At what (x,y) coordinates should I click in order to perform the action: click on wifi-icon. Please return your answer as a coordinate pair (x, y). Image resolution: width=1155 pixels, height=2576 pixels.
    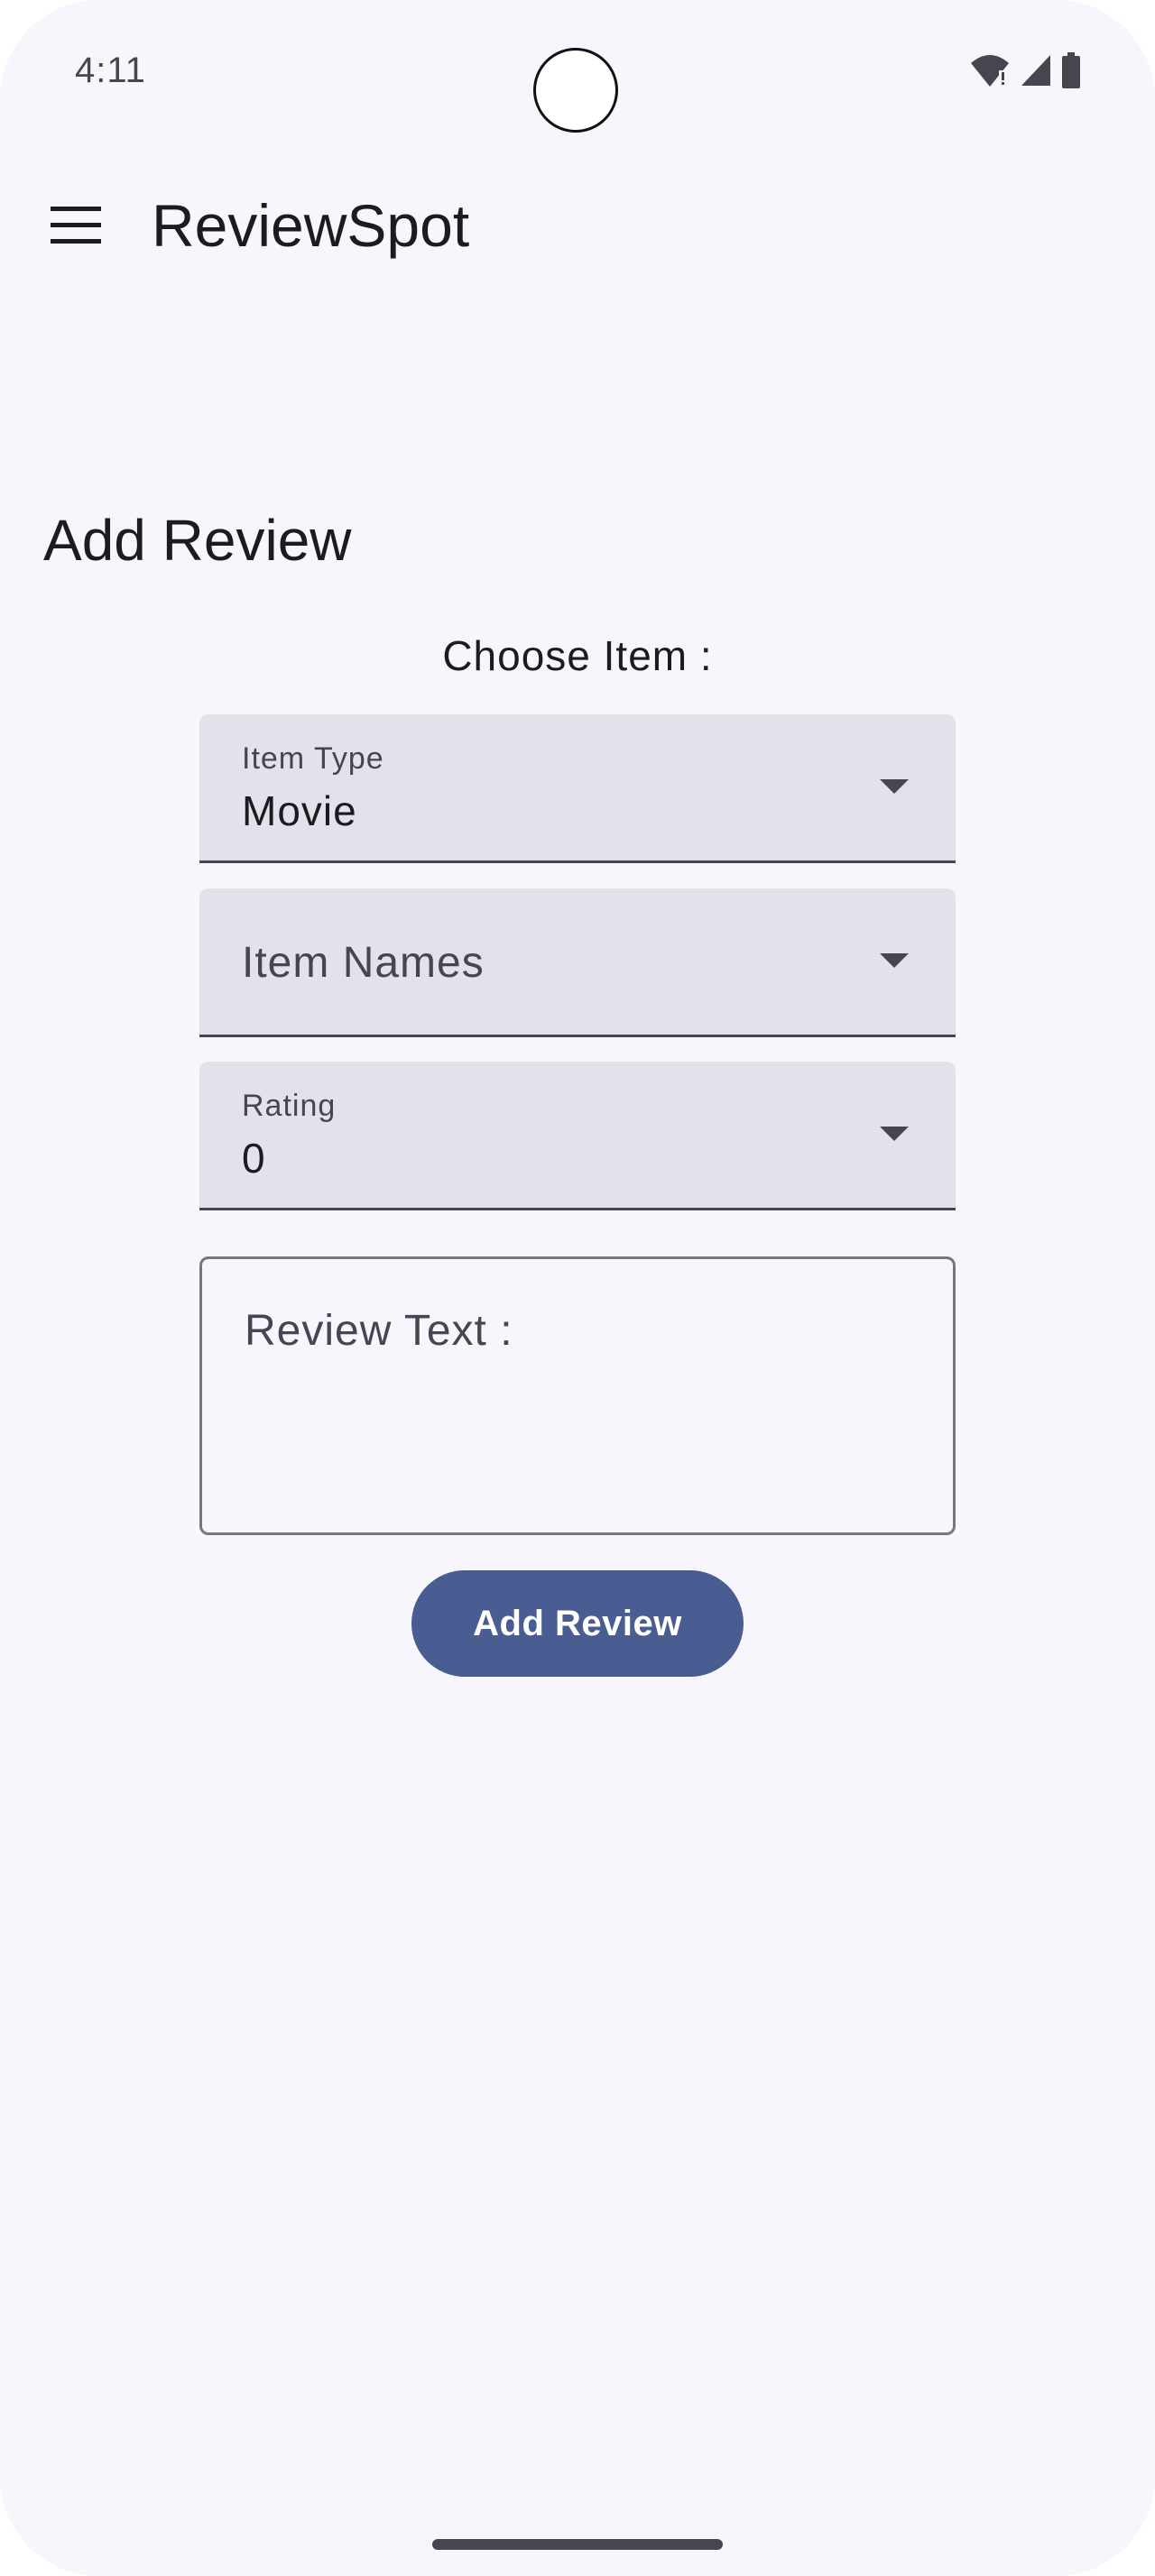
    Looking at the image, I should click on (990, 71).